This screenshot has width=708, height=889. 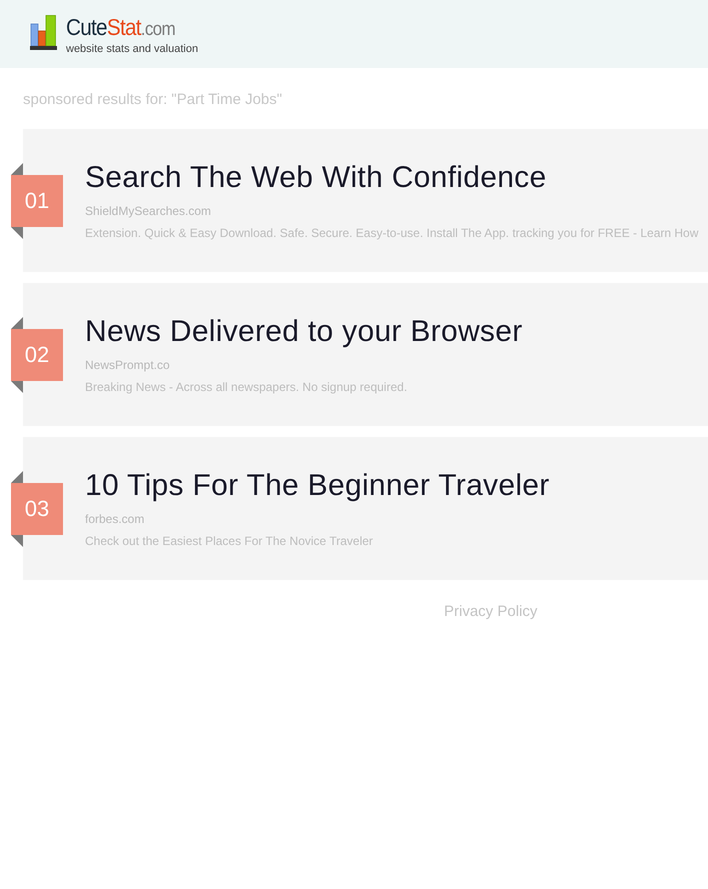 What do you see at coordinates (132, 49) in the screenshot?
I see `logo-tagline: website stats and valuation` at bounding box center [132, 49].